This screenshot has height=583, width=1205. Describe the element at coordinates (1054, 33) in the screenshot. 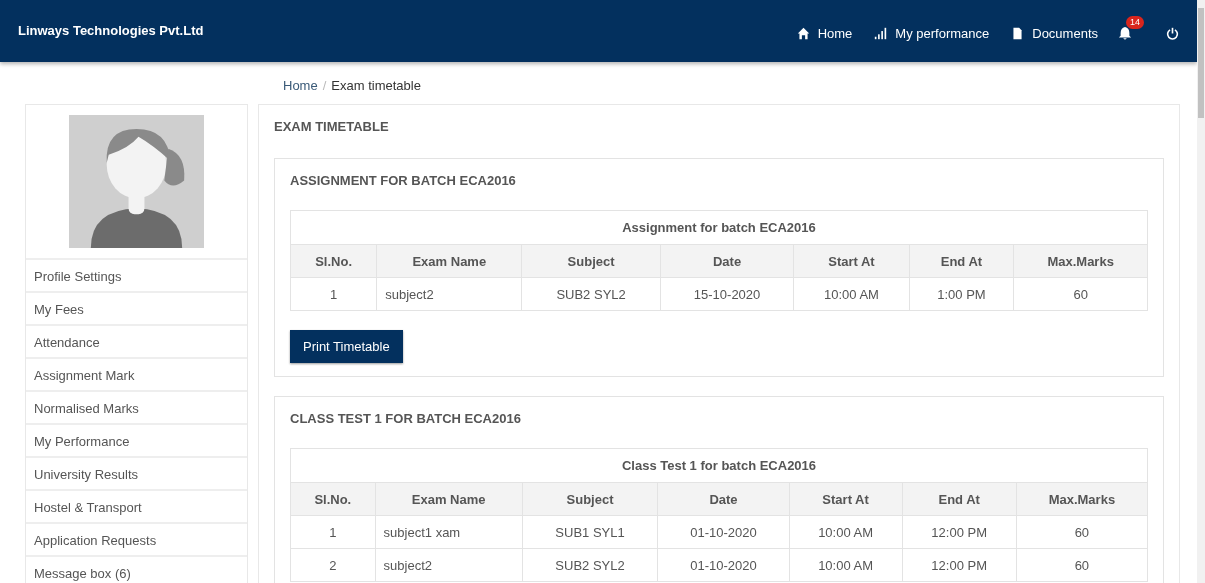

I see `nav-link: Documents` at that location.